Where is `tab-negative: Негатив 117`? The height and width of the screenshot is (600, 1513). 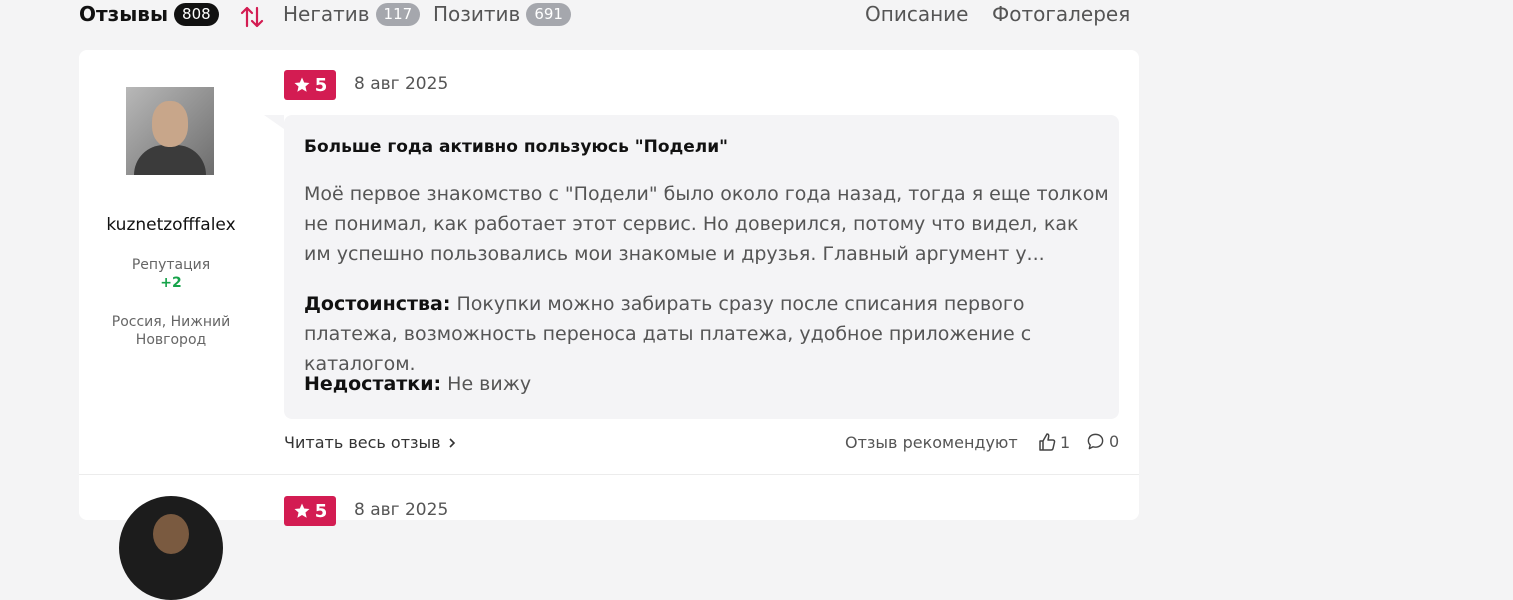
tab-negative: Негатив 117 is located at coordinates (352, 14).